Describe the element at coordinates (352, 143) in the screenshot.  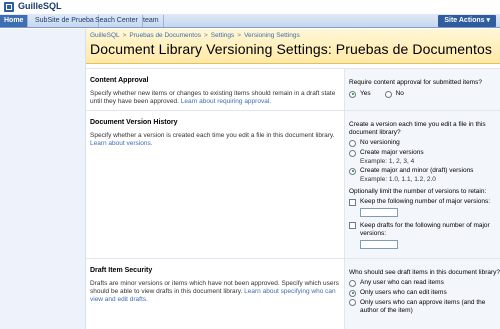
I see `no-versioning-radio` at that location.